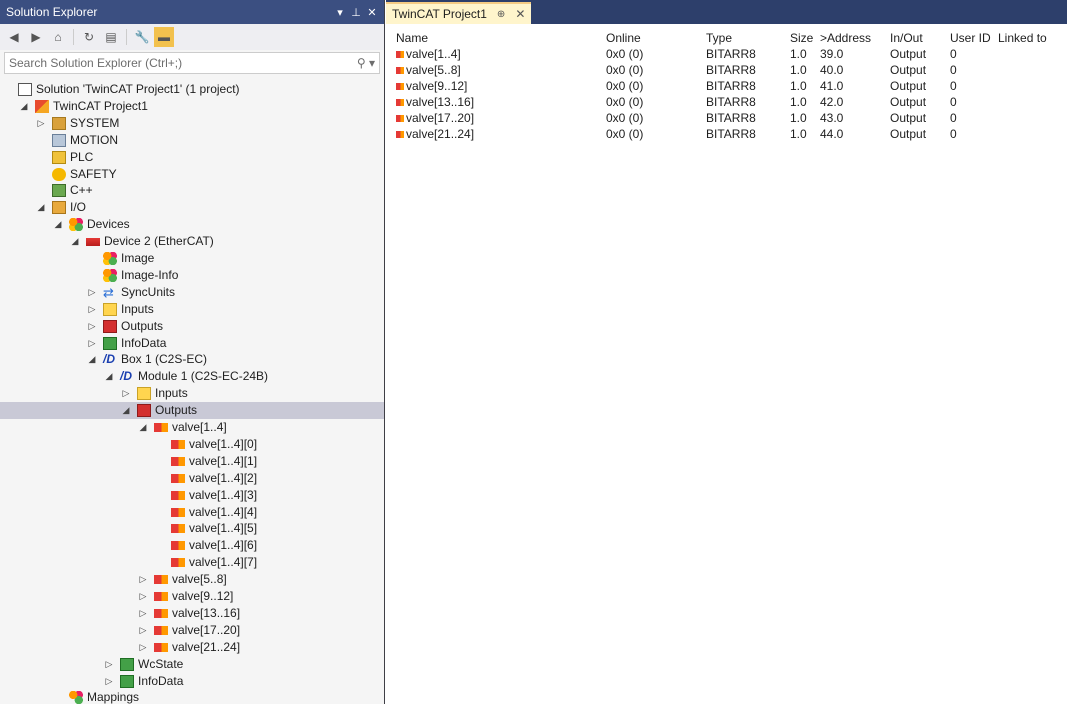  I want to click on column-header: Size, so click(801, 38).